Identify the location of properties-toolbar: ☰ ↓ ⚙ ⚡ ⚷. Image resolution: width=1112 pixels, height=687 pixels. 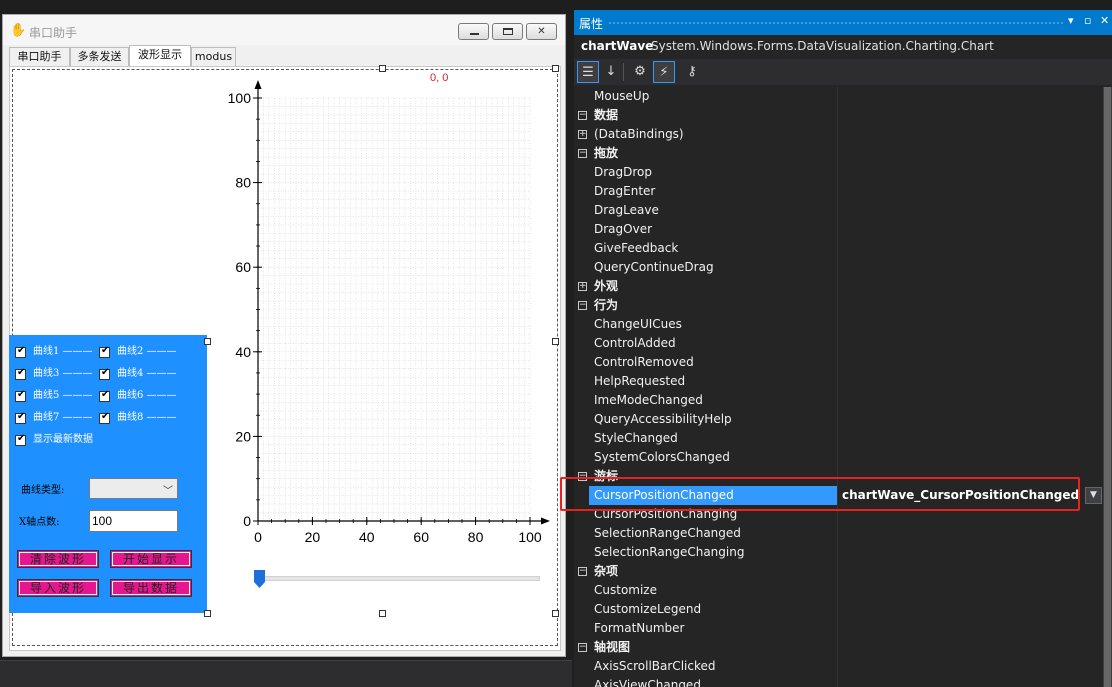
(843, 72).